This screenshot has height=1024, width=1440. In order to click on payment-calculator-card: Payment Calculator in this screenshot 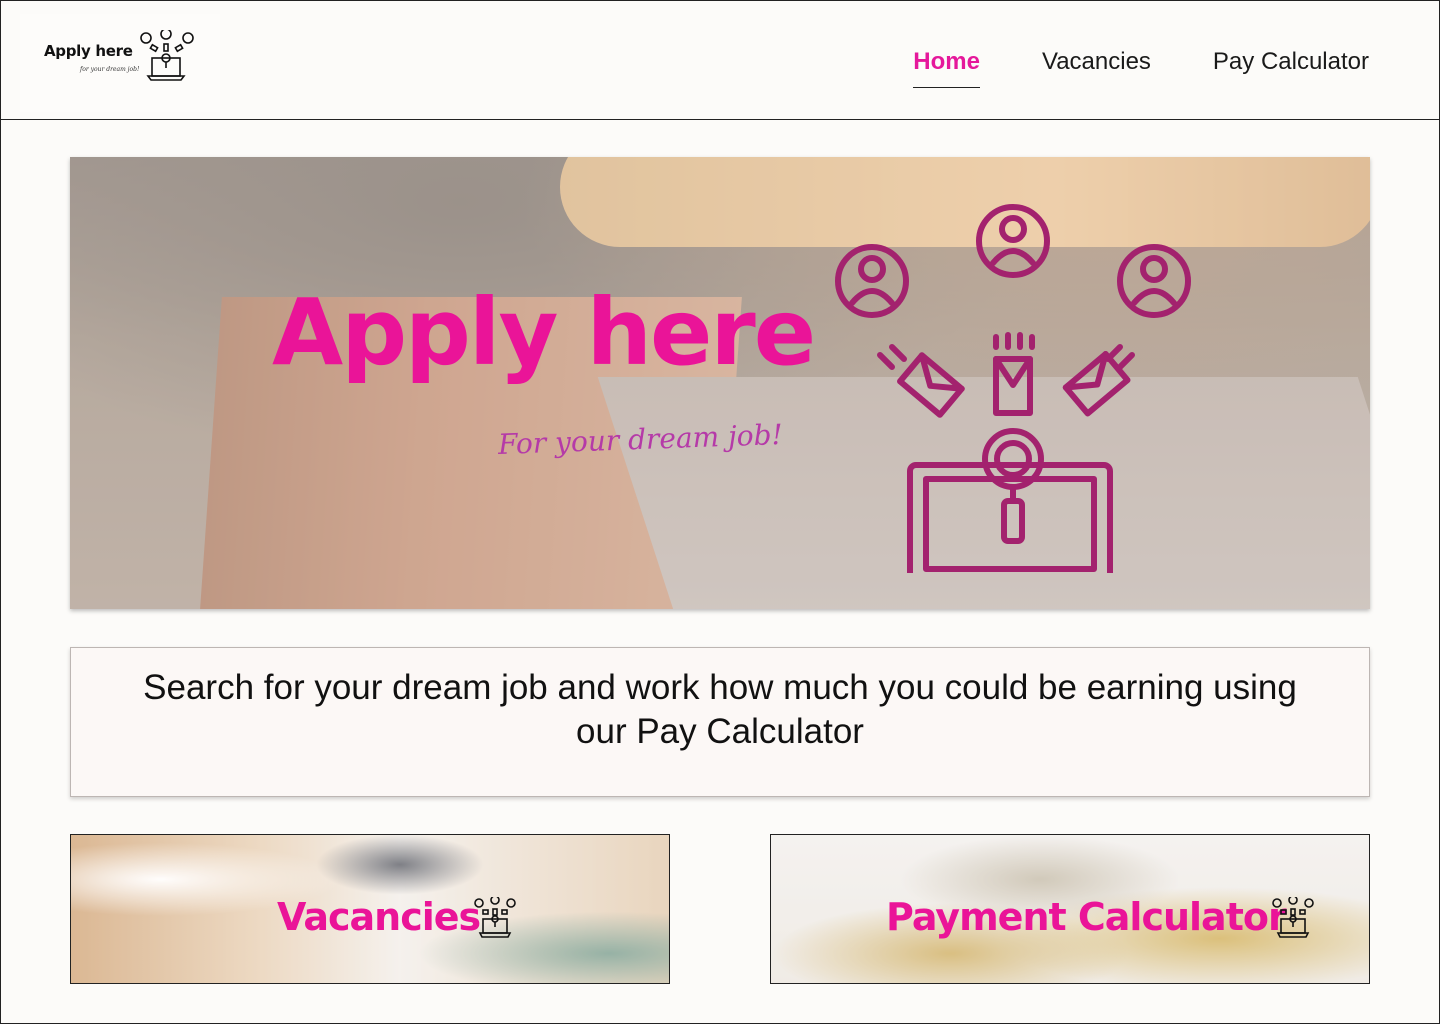, I will do `click(1070, 909)`.